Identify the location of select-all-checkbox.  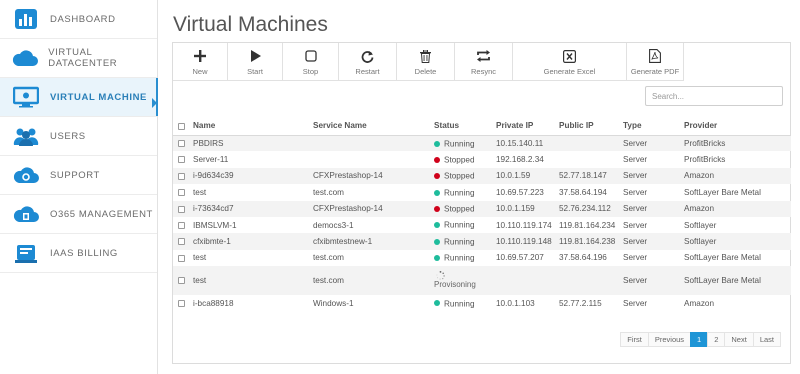
(181, 126).